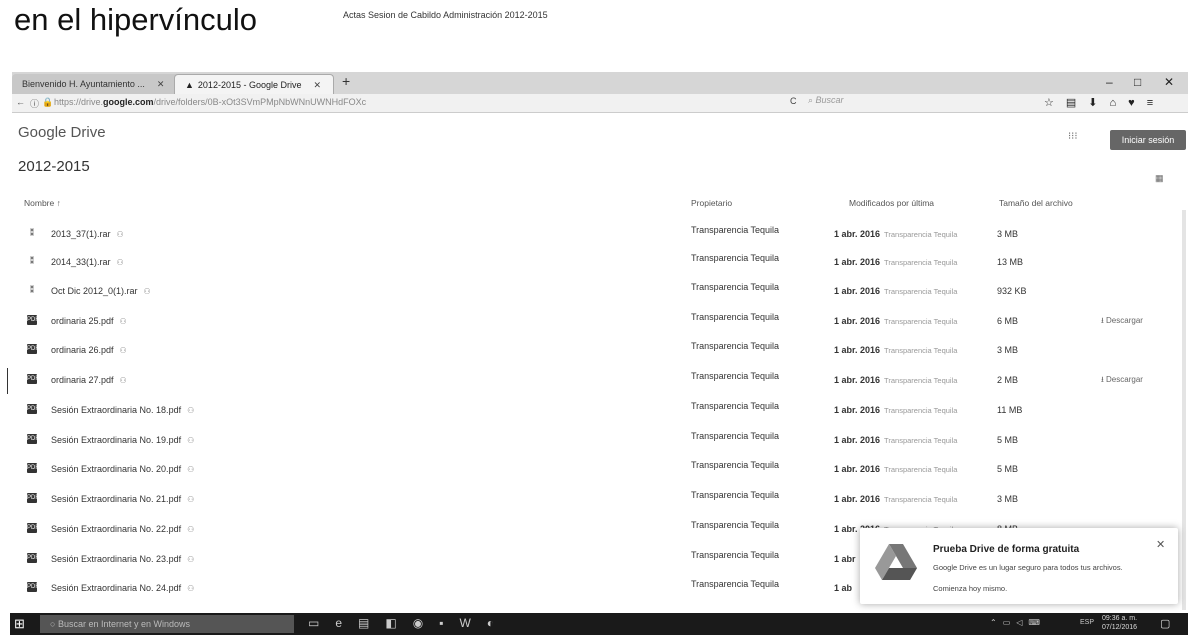 The width and height of the screenshot is (1188, 642). I want to click on column-modified: Modificados por última, so click(891, 203).